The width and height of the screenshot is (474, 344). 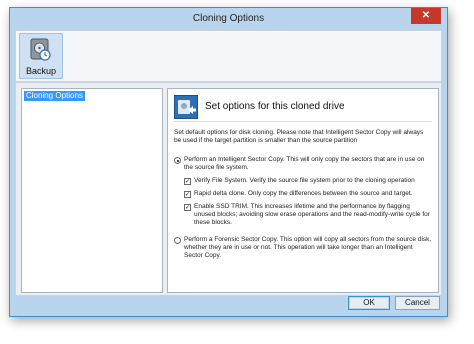 I want to click on rapid-delta-checkbox: ✓, so click(x=187, y=194).